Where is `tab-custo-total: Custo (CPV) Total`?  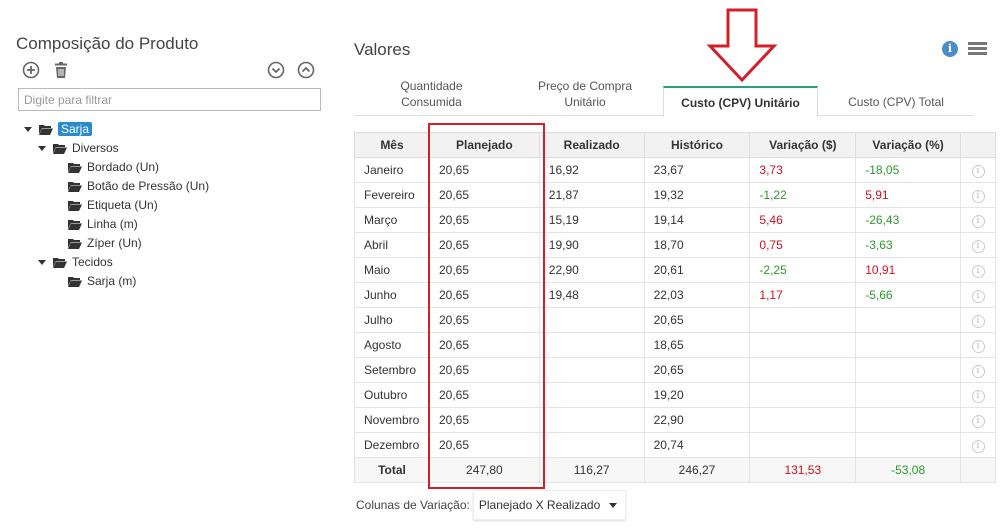 tab-custo-total: Custo (CPV) Total is located at coordinates (896, 96).